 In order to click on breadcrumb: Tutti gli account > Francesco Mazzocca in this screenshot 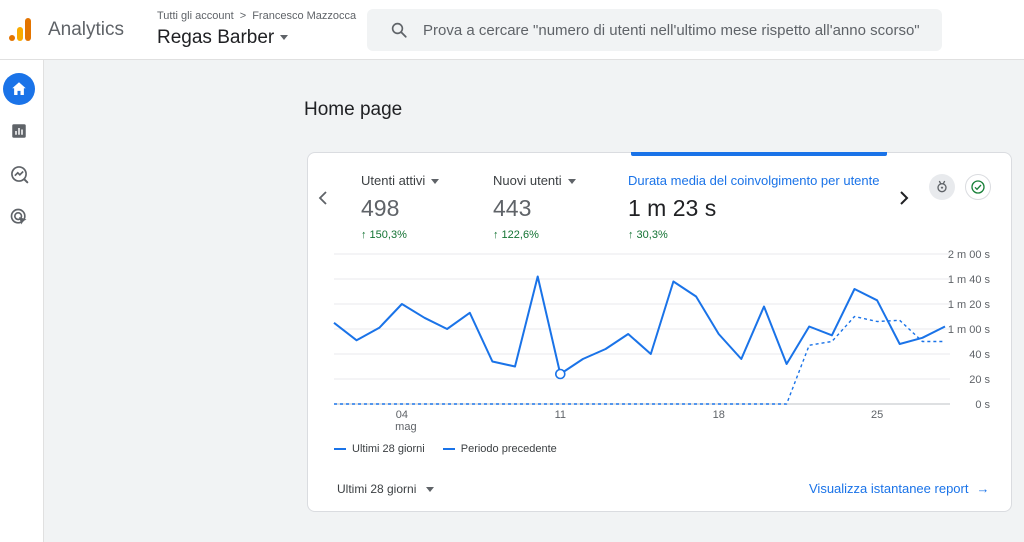, I will do `click(256, 16)`.